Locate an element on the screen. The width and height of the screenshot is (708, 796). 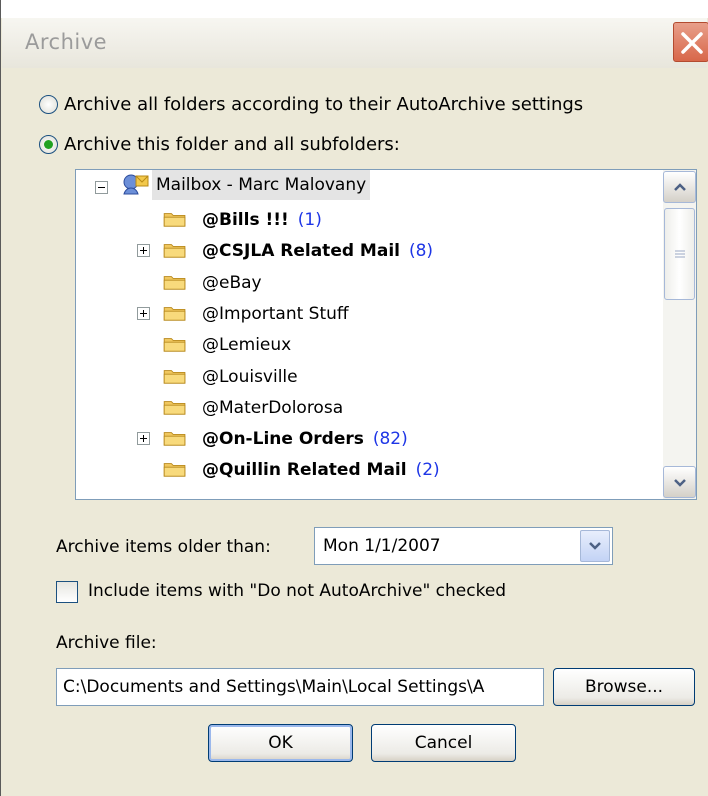
radio-archive-this: Archive this folder and all subfolders: is located at coordinates (219, 144).